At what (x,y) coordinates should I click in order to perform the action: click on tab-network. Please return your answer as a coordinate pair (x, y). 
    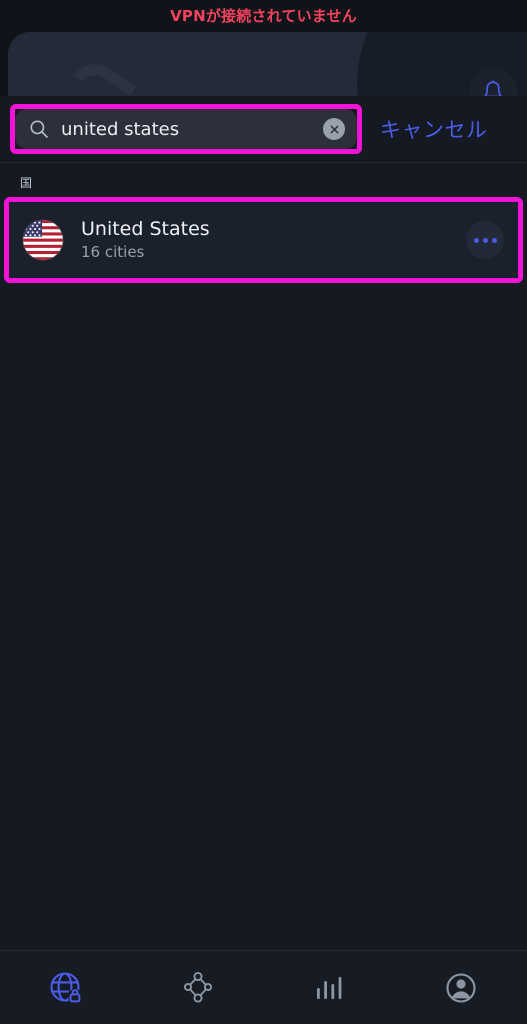
    Looking at the image, I should click on (198, 987).